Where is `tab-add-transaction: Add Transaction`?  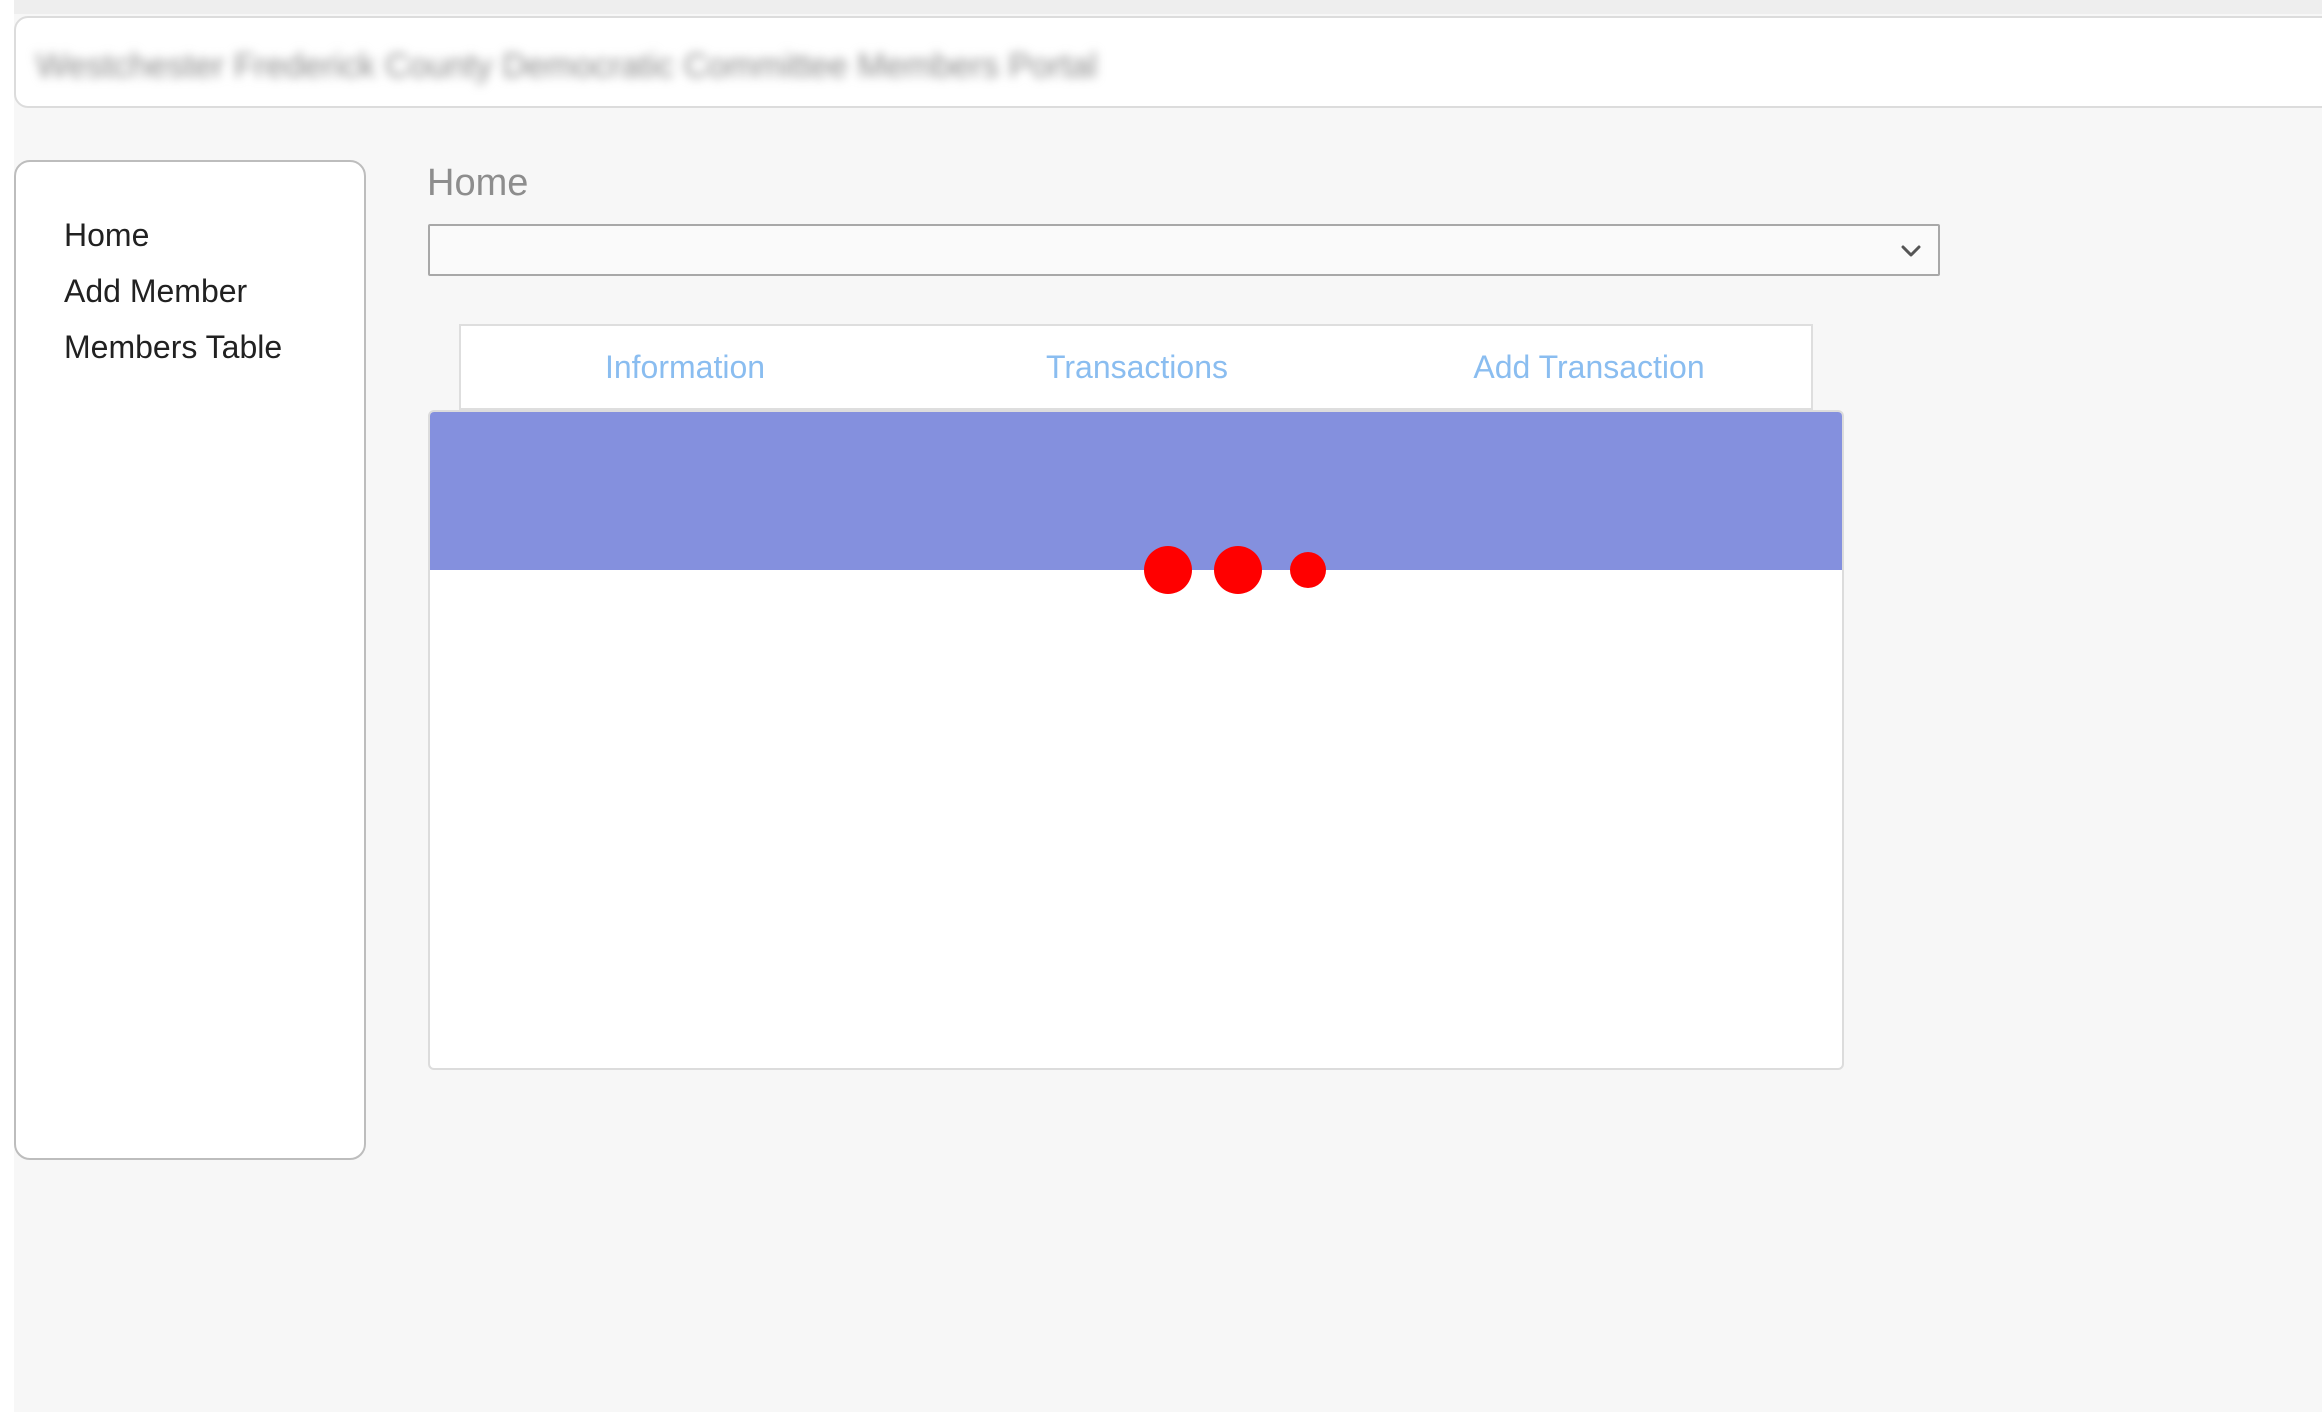 tab-add-transaction: Add Transaction is located at coordinates (1589, 367).